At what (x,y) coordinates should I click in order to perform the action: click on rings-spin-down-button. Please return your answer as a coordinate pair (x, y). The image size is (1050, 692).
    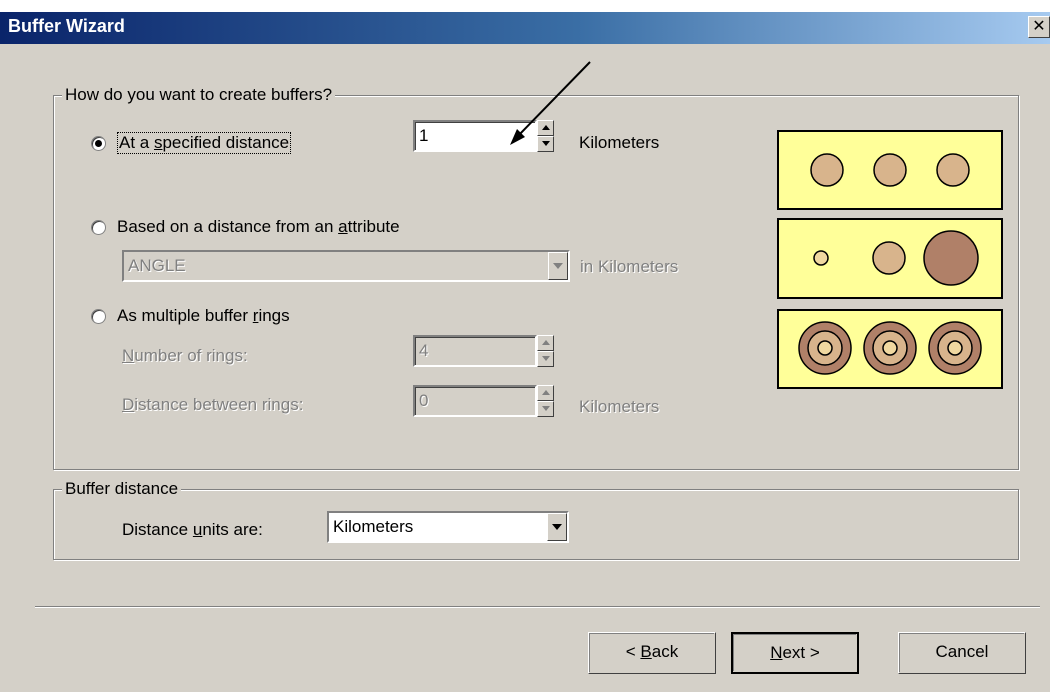
    Looking at the image, I should click on (545, 359).